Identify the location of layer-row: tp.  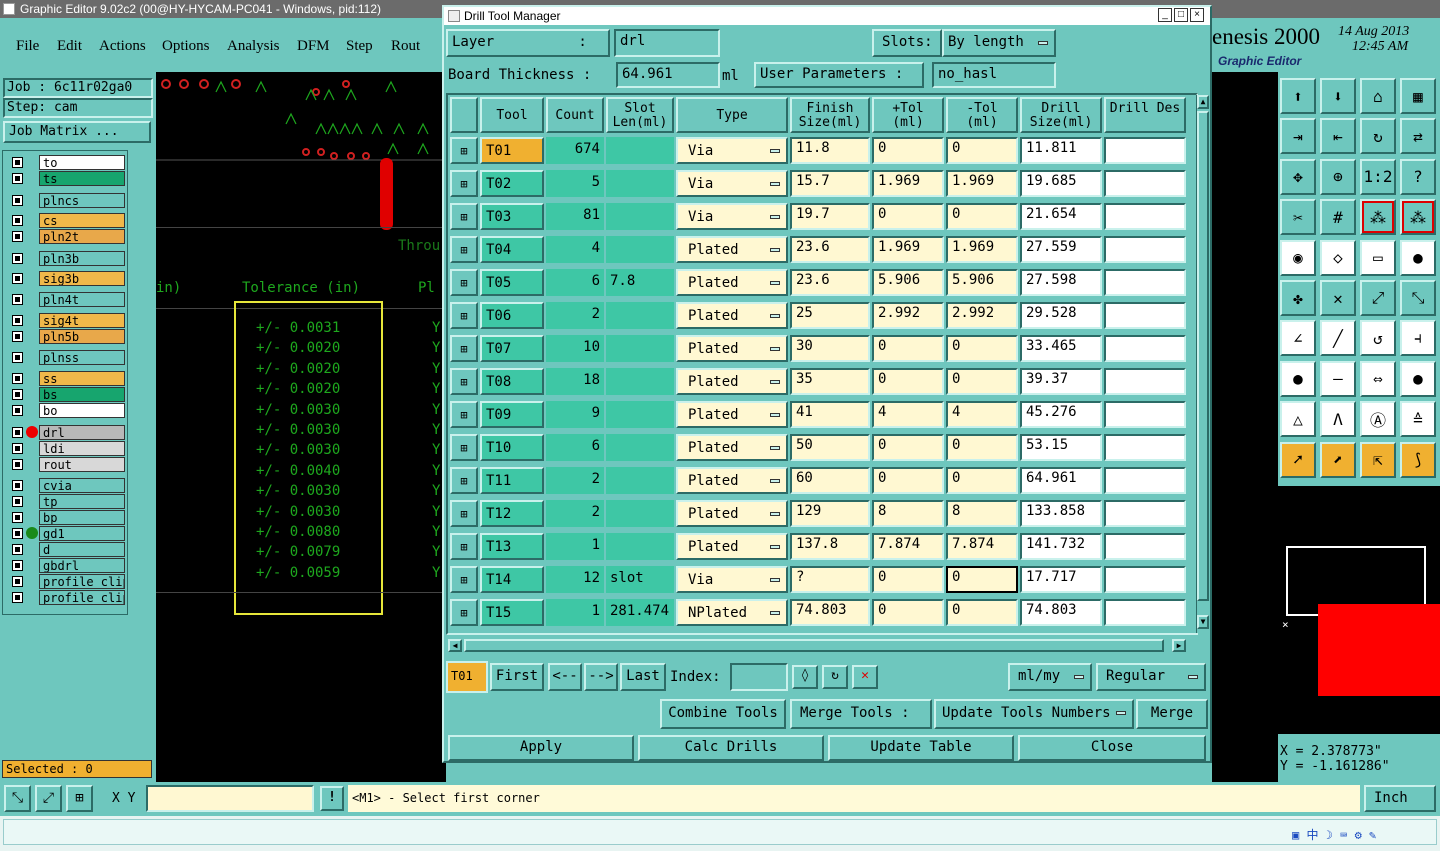
(68, 501).